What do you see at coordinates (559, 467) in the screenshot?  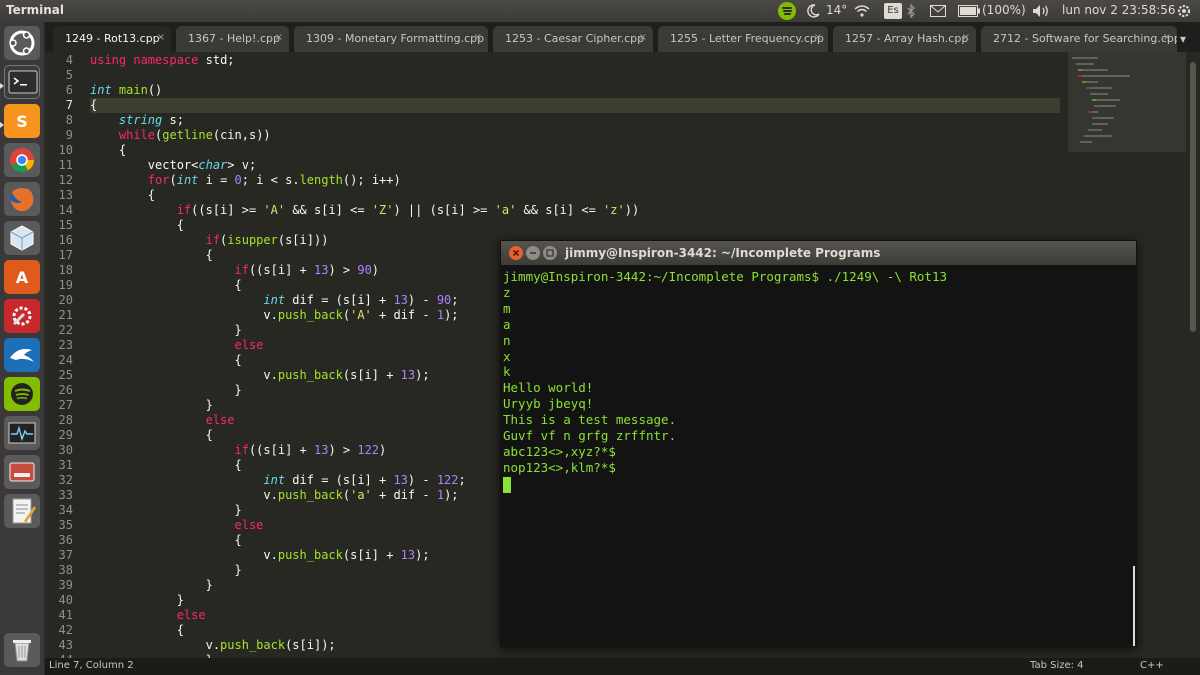 I see `terminal-line: nop123<>,klm?*$` at bounding box center [559, 467].